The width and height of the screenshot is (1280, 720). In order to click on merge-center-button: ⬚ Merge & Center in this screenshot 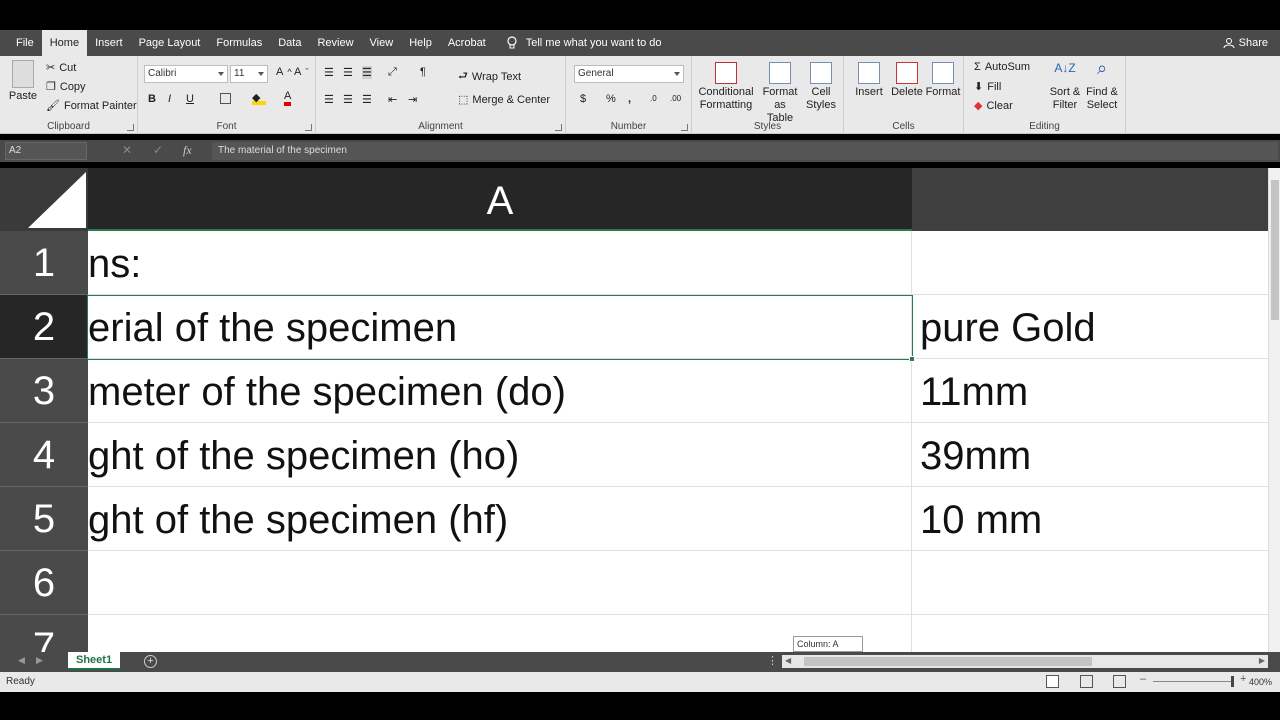, I will do `click(504, 100)`.